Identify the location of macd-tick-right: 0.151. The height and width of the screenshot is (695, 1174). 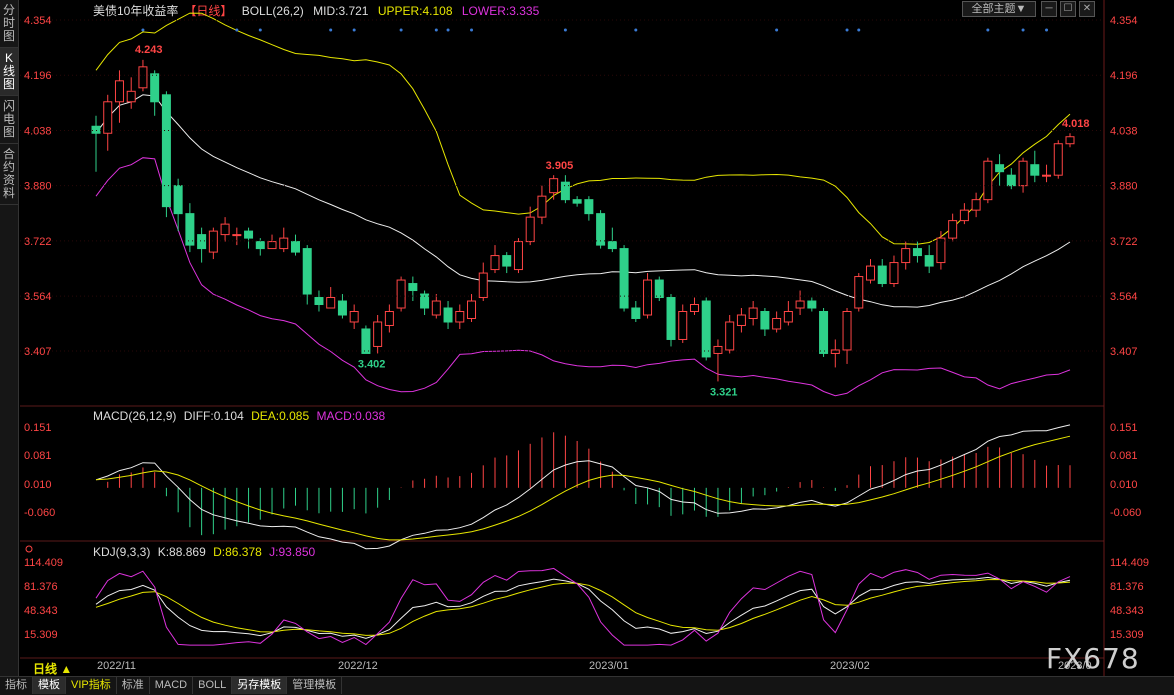
(1124, 428).